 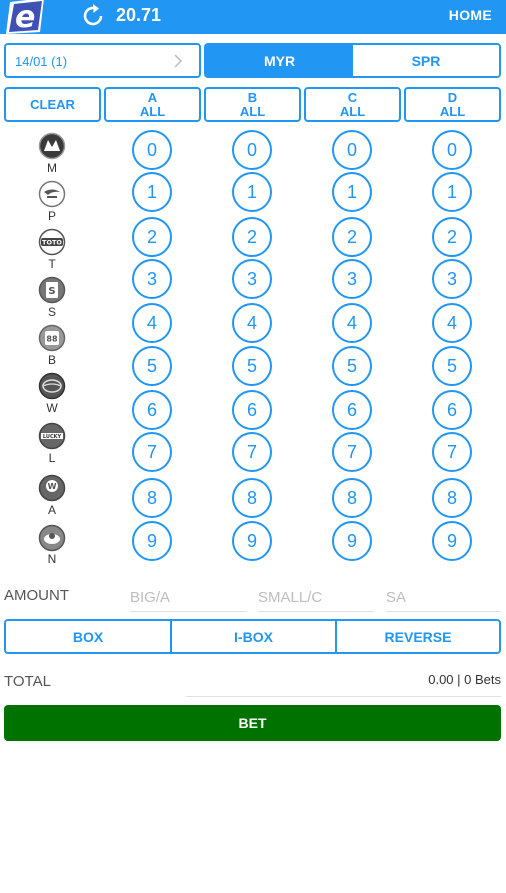 What do you see at coordinates (51, 360) in the screenshot?
I see `provider-label-b: B` at bounding box center [51, 360].